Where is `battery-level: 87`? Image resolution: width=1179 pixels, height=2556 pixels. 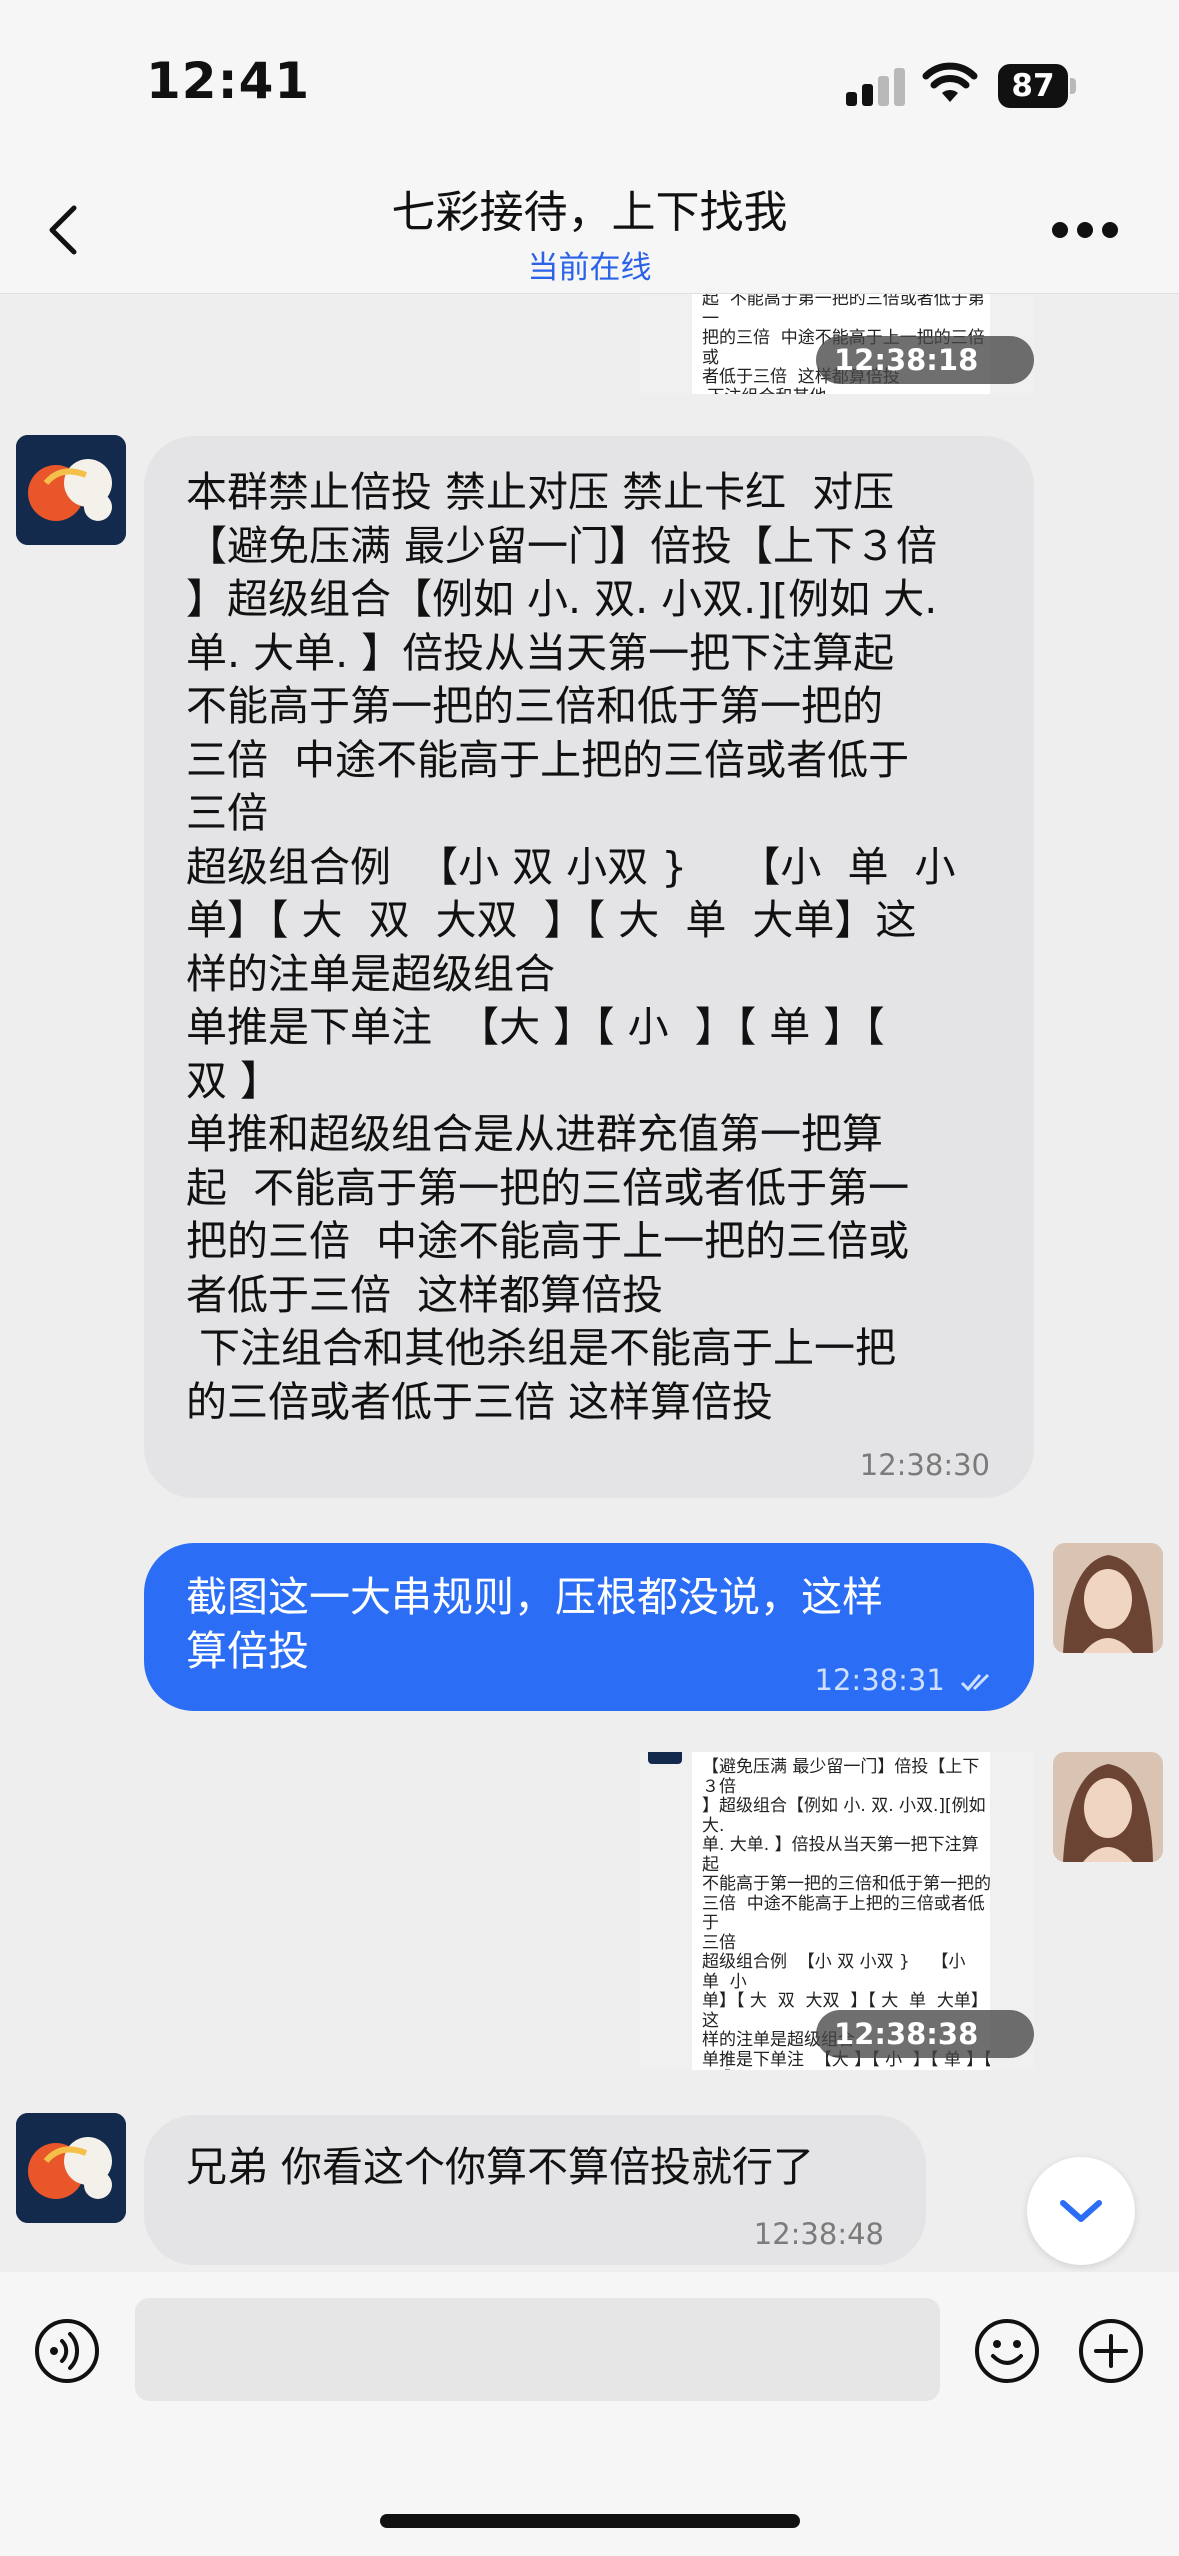 battery-level: 87 is located at coordinates (1033, 86).